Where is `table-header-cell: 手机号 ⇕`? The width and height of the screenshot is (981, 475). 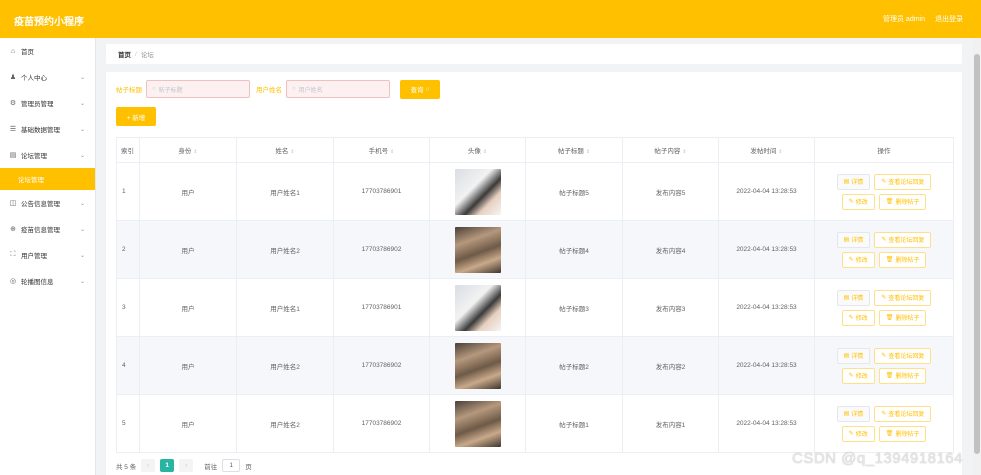 table-header-cell: 手机号 ⇕ is located at coordinates (381, 150).